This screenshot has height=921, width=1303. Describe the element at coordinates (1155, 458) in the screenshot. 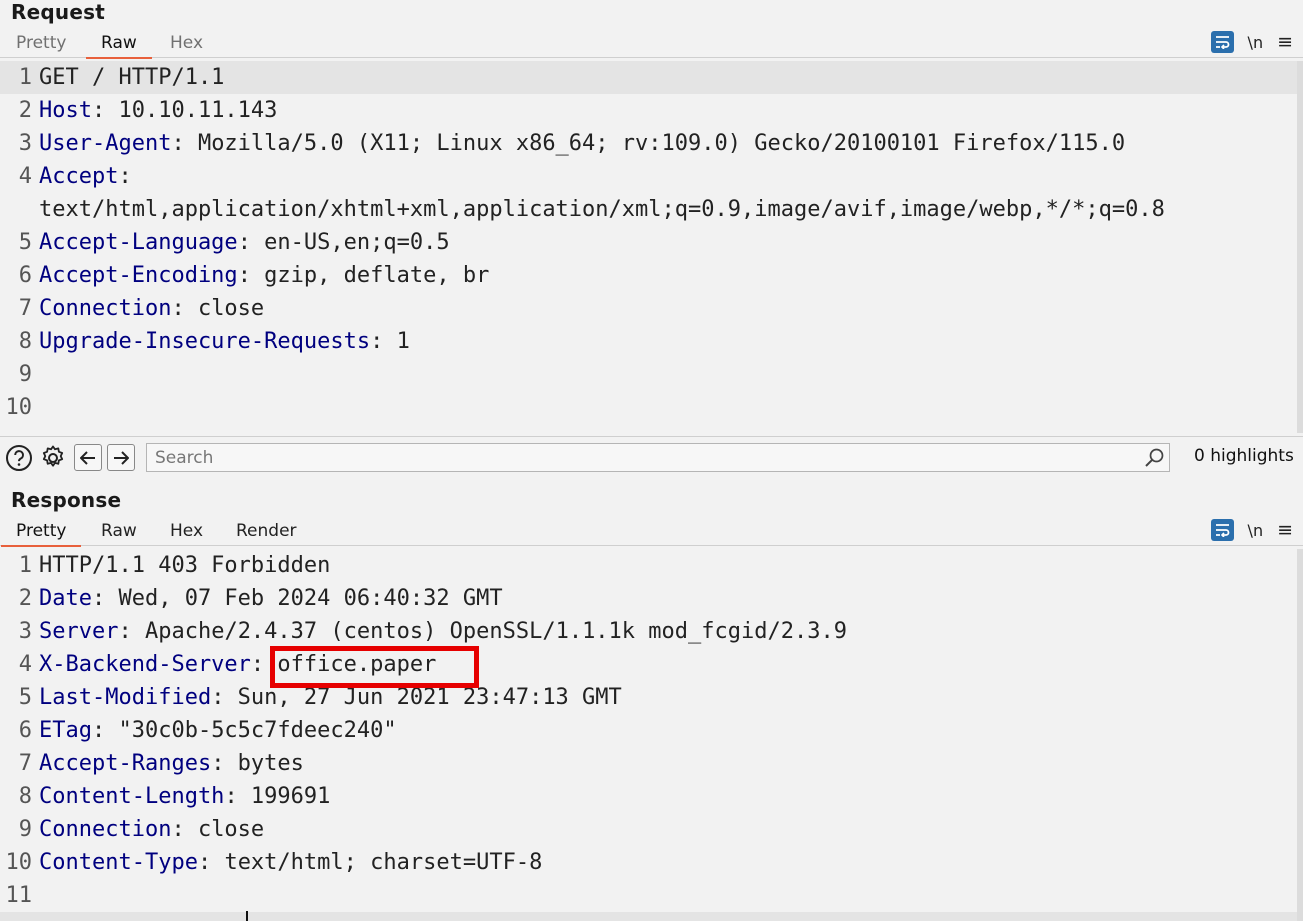

I see `search-icon` at that location.